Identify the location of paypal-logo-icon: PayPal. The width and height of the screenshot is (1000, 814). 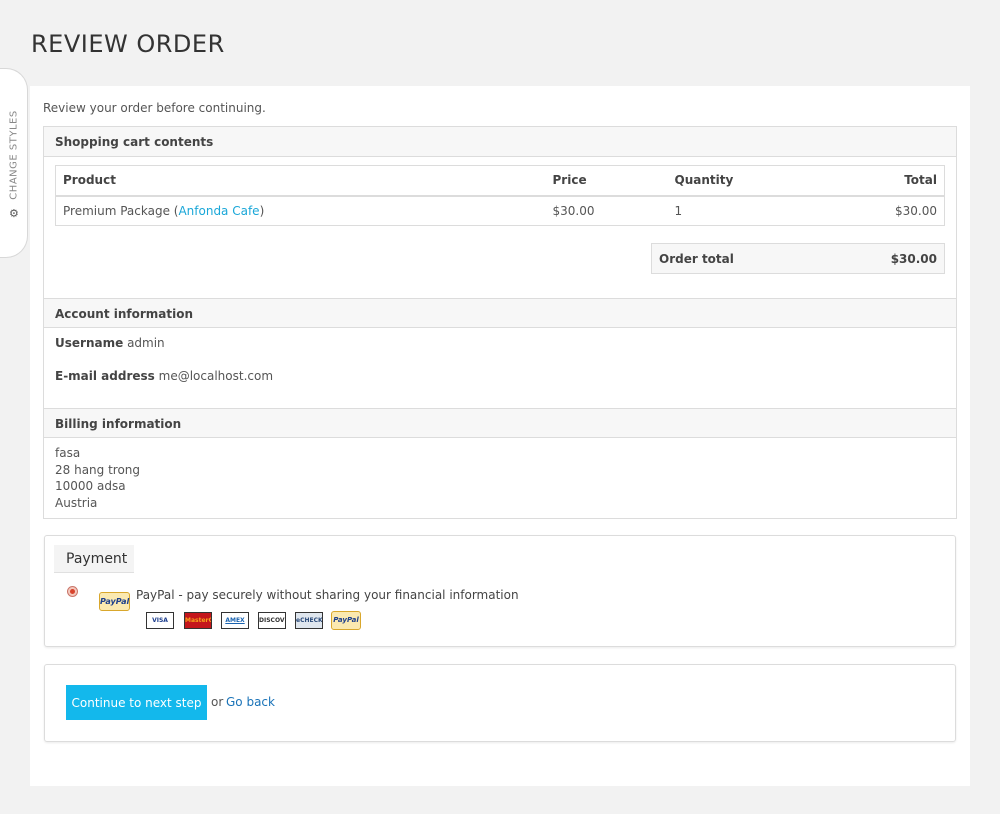
(114, 601).